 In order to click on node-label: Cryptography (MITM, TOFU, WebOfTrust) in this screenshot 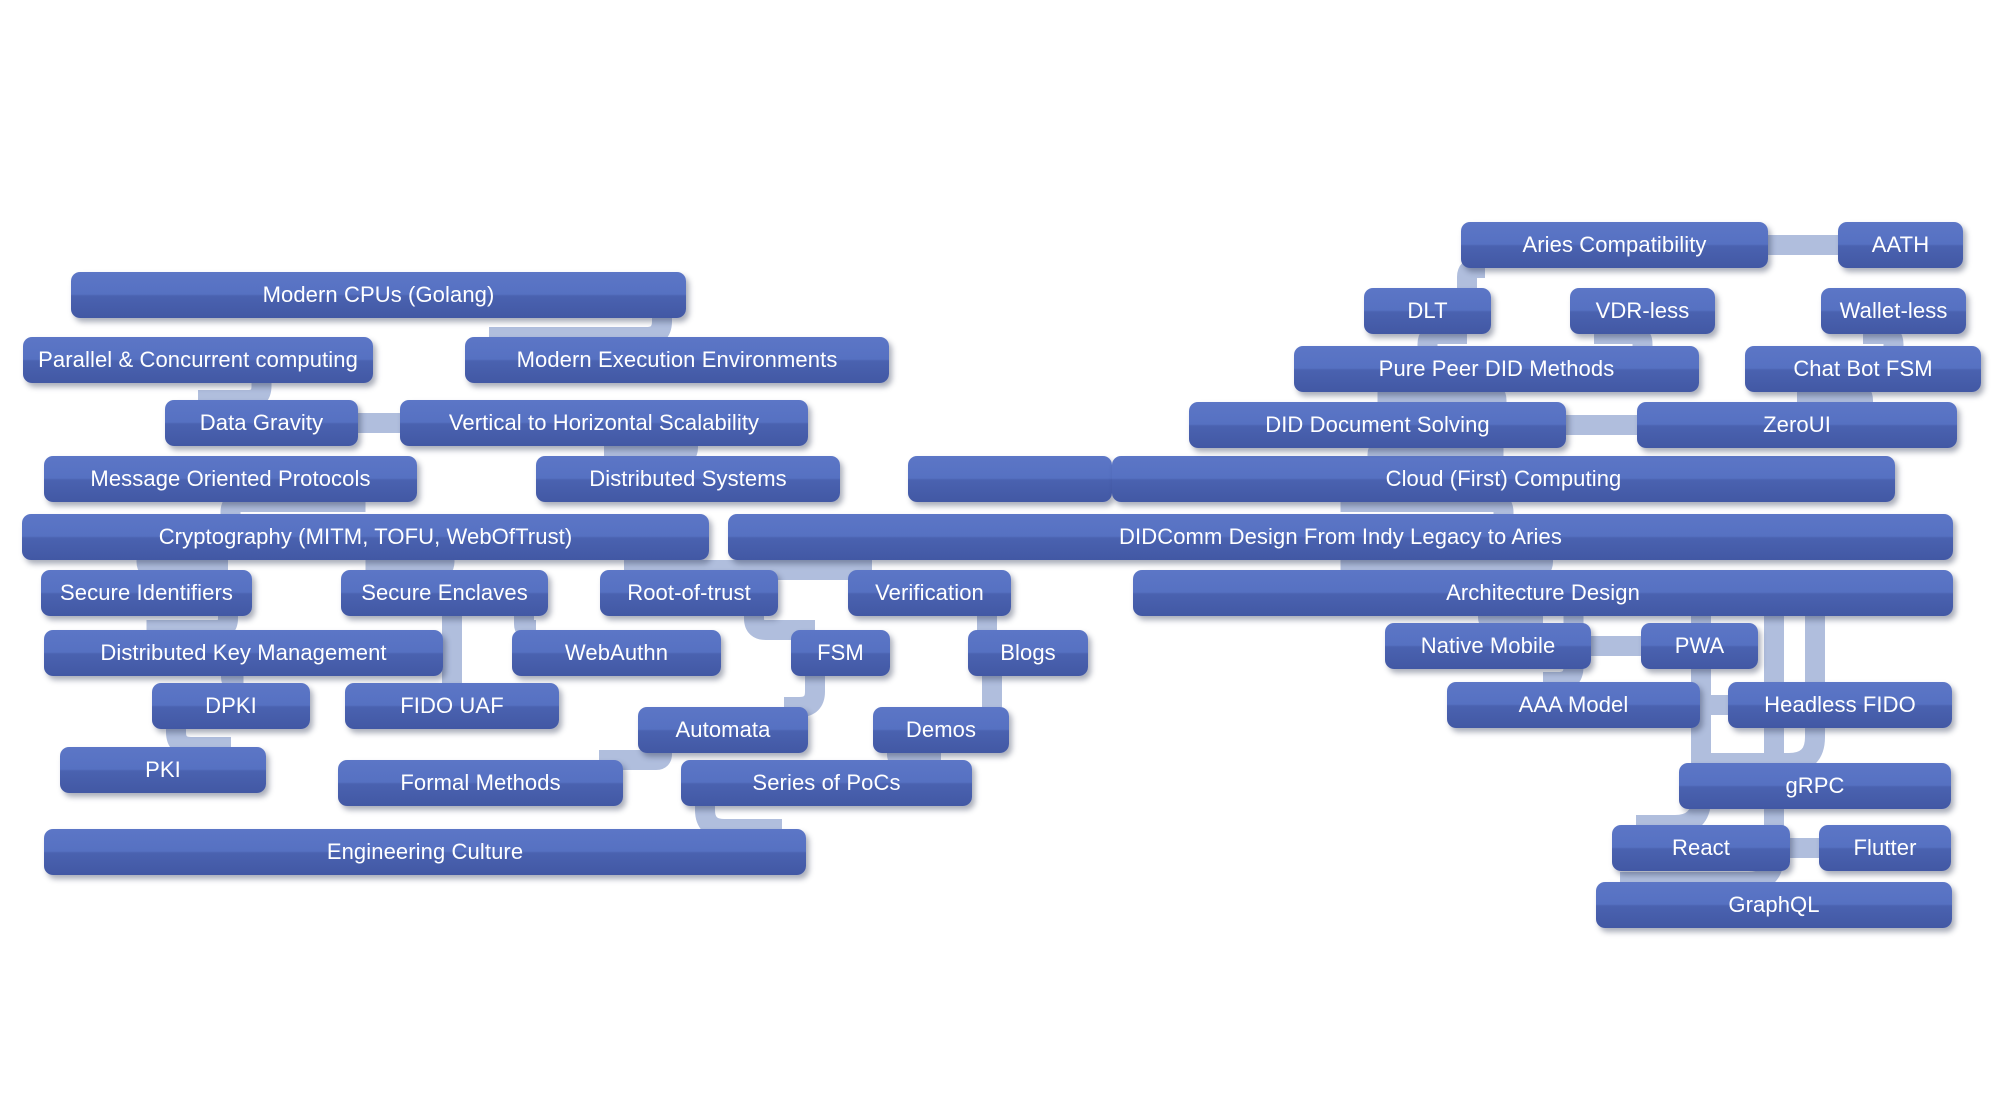, I will do `click(365, 536)`.